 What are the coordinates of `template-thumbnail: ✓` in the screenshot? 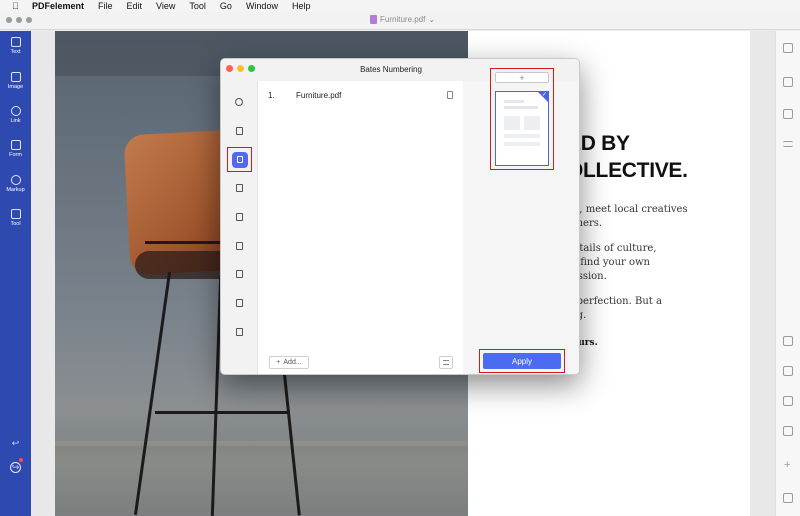 It's located at (522, 128).